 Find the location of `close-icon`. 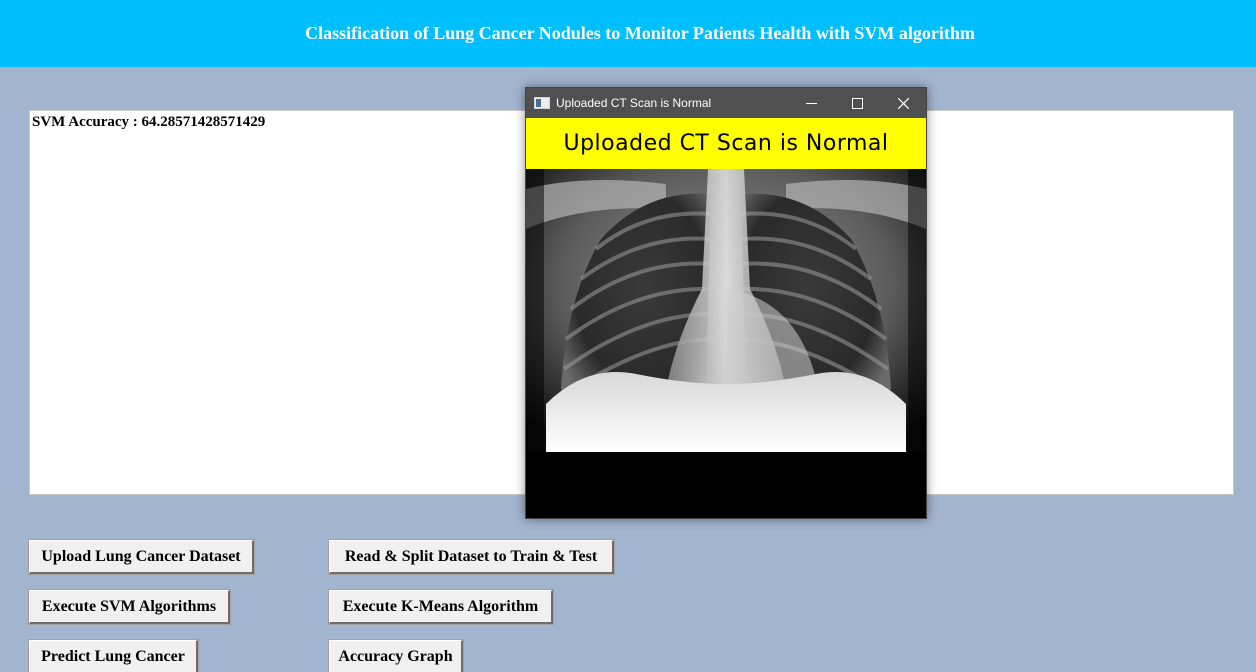

close-icon is located at coordinates (903, 103).